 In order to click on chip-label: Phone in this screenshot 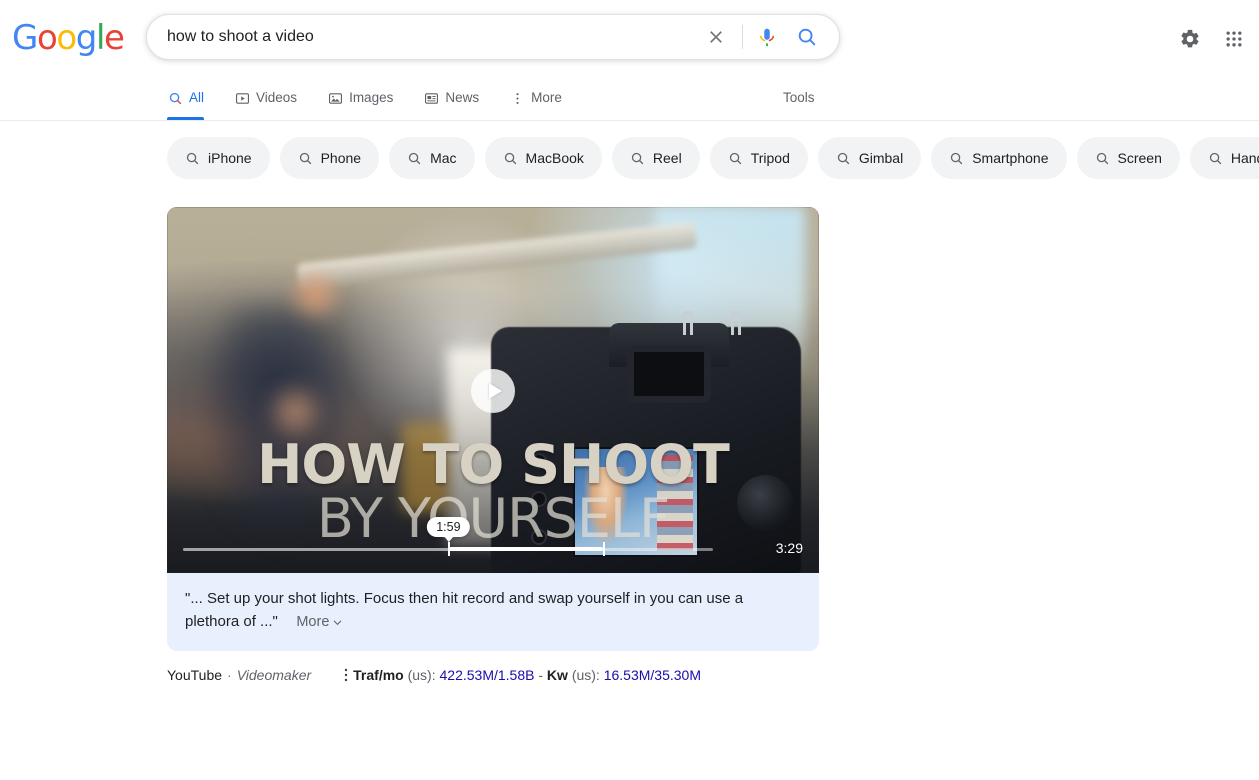, I will do `click(341, 158)`.